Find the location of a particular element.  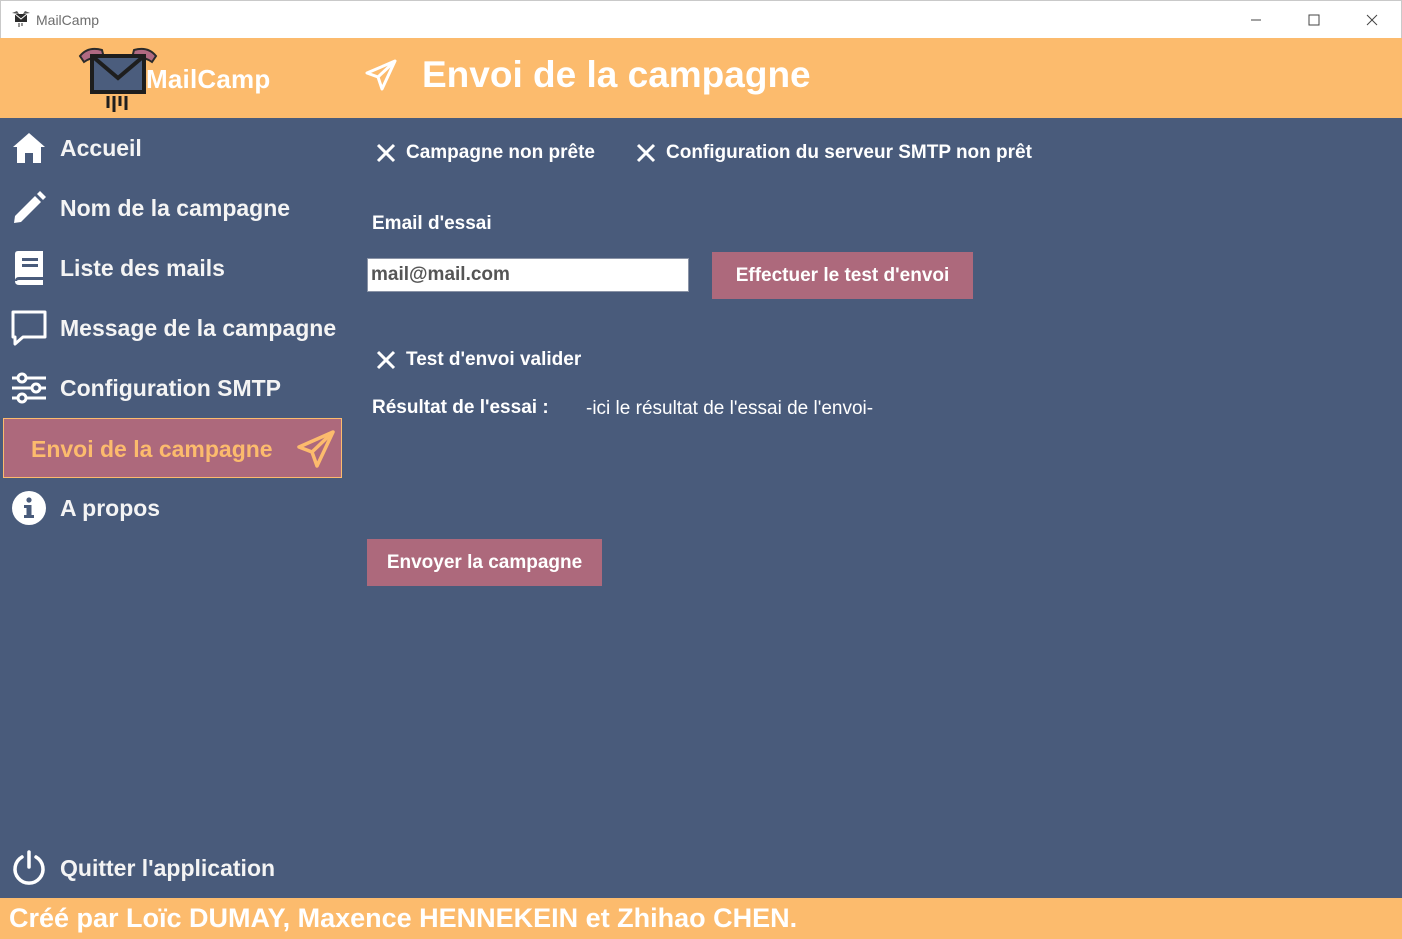

maximize-button is located at coordinates (1314, 20).